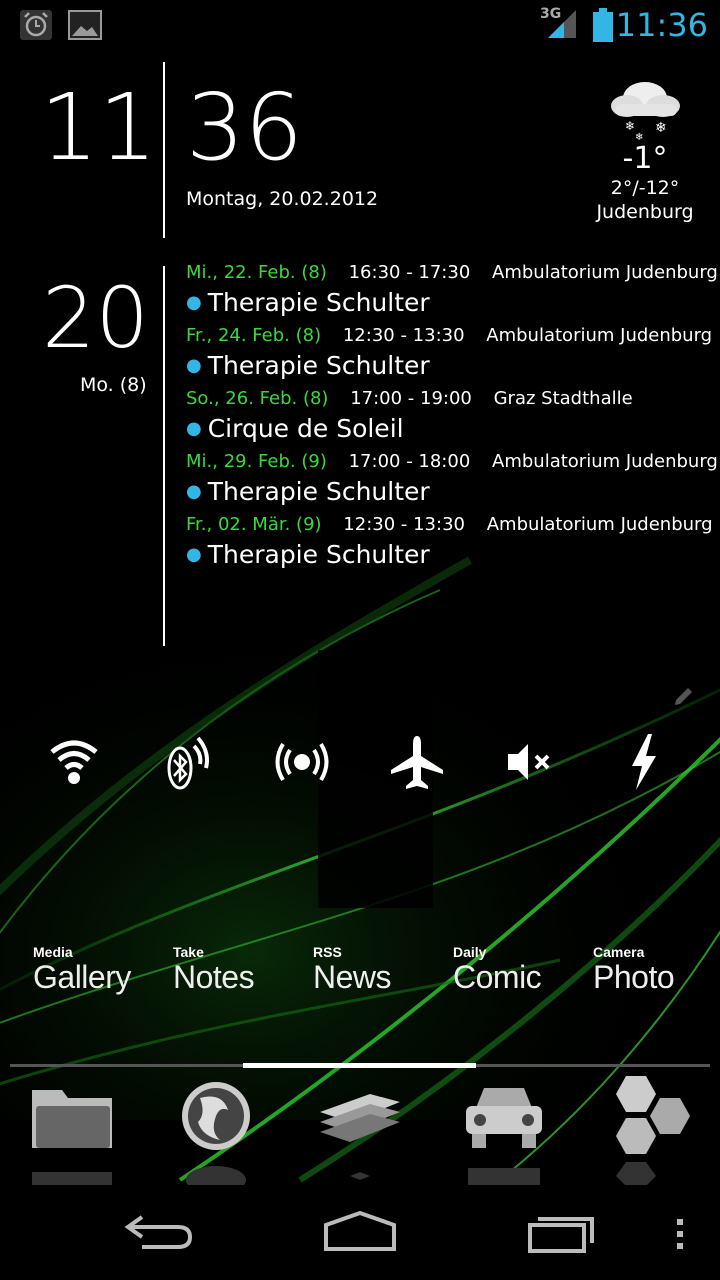  What do you see at coordinates (216, 1130) in the screenshot?
I see `globe-icon` at bounding box center [216, 1130].